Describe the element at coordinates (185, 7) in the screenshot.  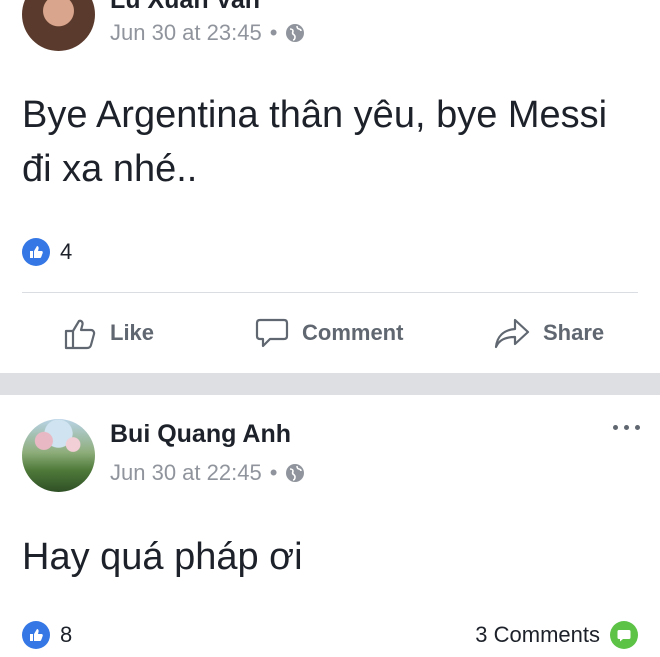
I see `author-name: Lu Xuan Van` at that location.